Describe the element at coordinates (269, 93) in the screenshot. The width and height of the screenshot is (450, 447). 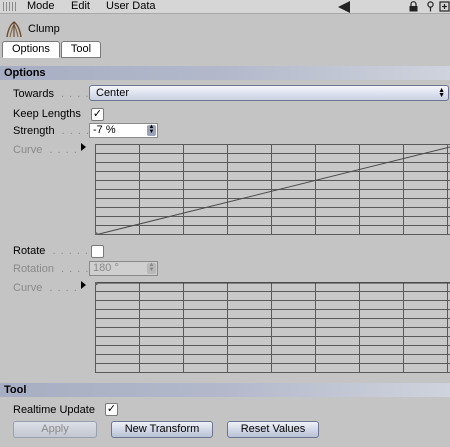
I see `towards-dropdown: Center ▲ ▼` at that location.